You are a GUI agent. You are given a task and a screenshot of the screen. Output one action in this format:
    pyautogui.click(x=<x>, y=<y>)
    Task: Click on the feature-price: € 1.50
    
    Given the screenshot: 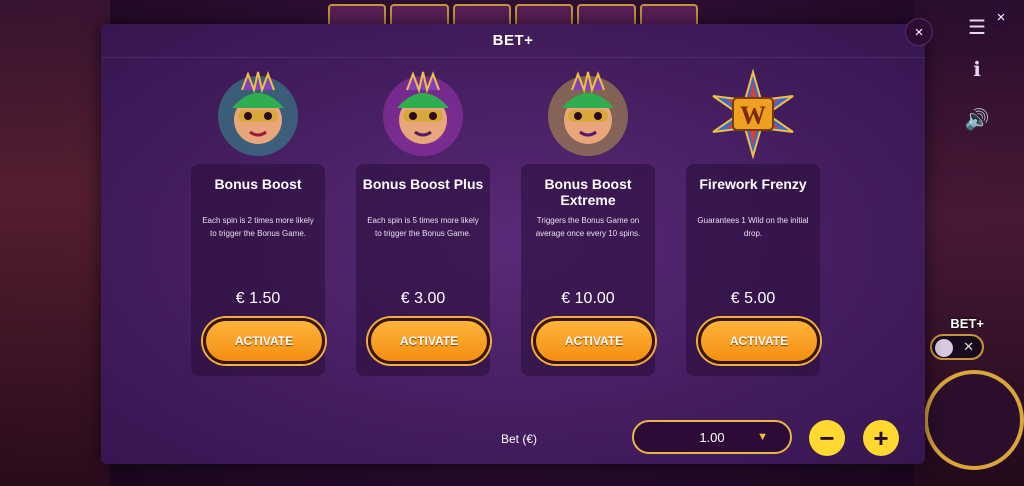 What is the action you would take?
    pyautogui.click(x=258, y=298)
    